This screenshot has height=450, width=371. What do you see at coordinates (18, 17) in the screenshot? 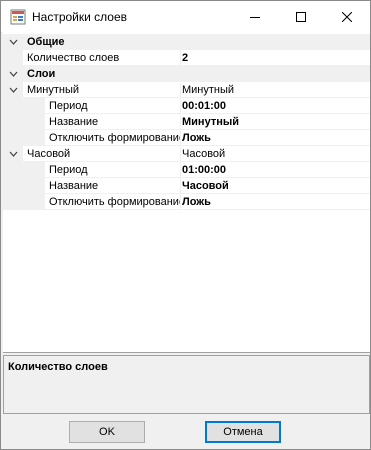
I see `properties-app-icon` at bounding box center [18, 17].